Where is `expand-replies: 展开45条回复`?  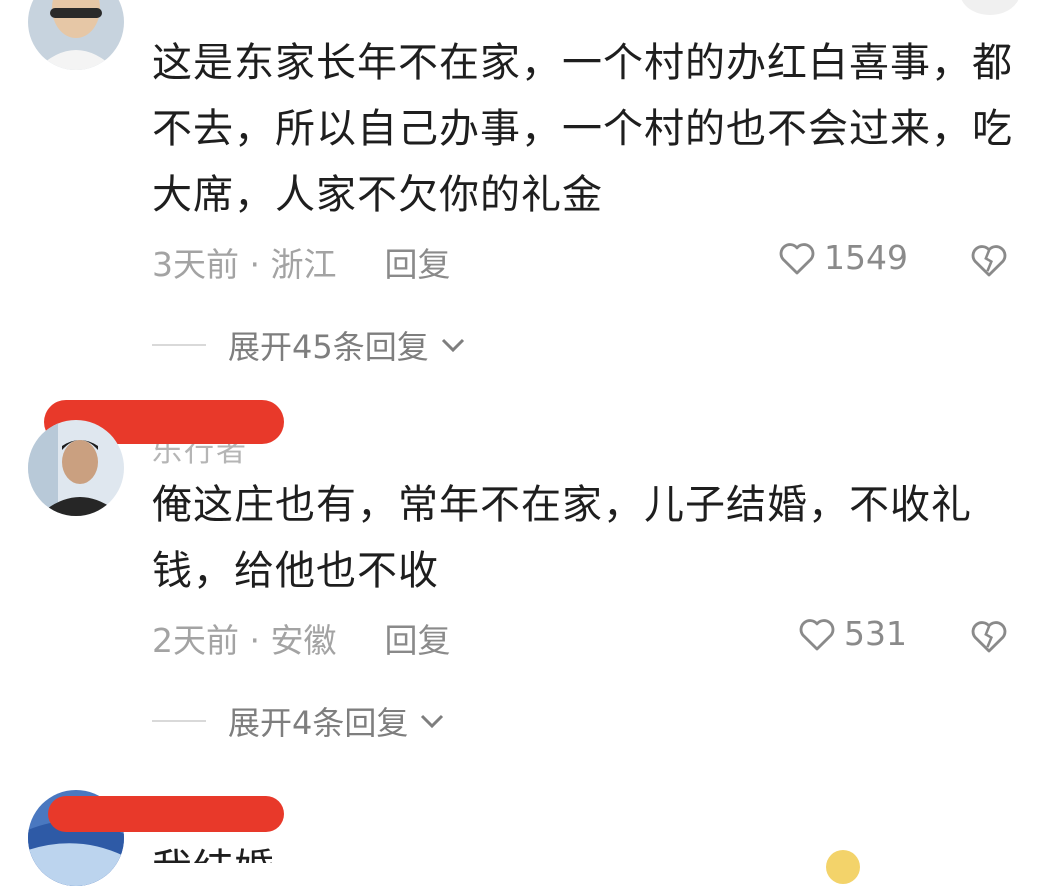 expand-replies: 展开45条回复 is located at coordinates (309, 345).